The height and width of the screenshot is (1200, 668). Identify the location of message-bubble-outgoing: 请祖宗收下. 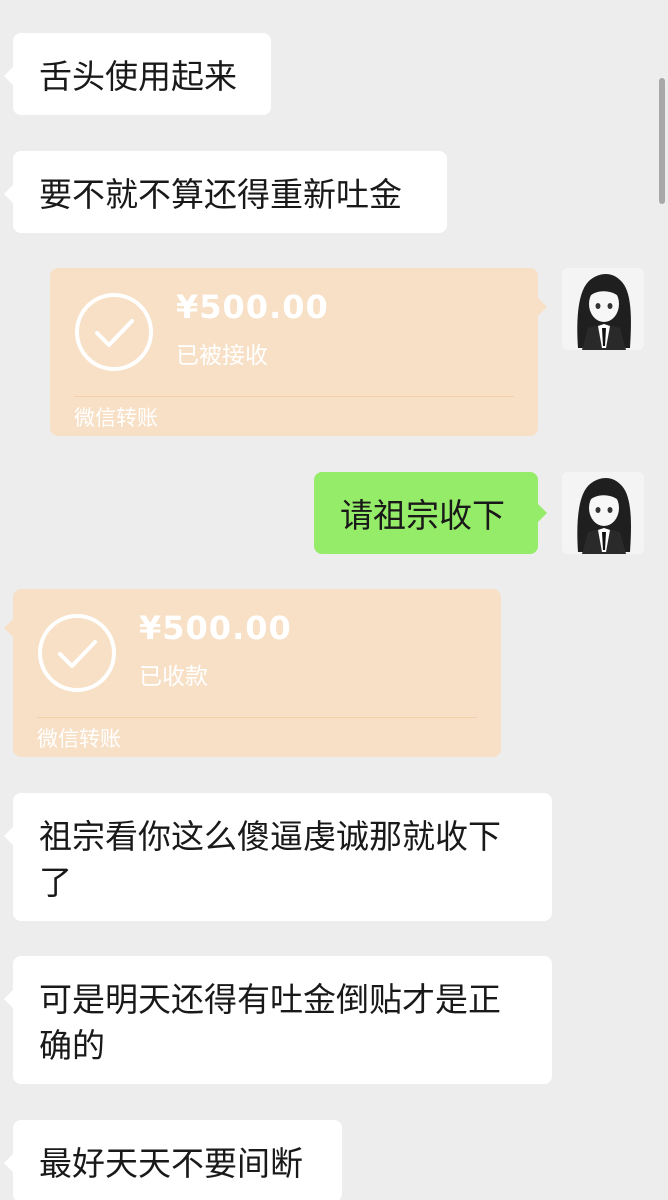
(430, 513).